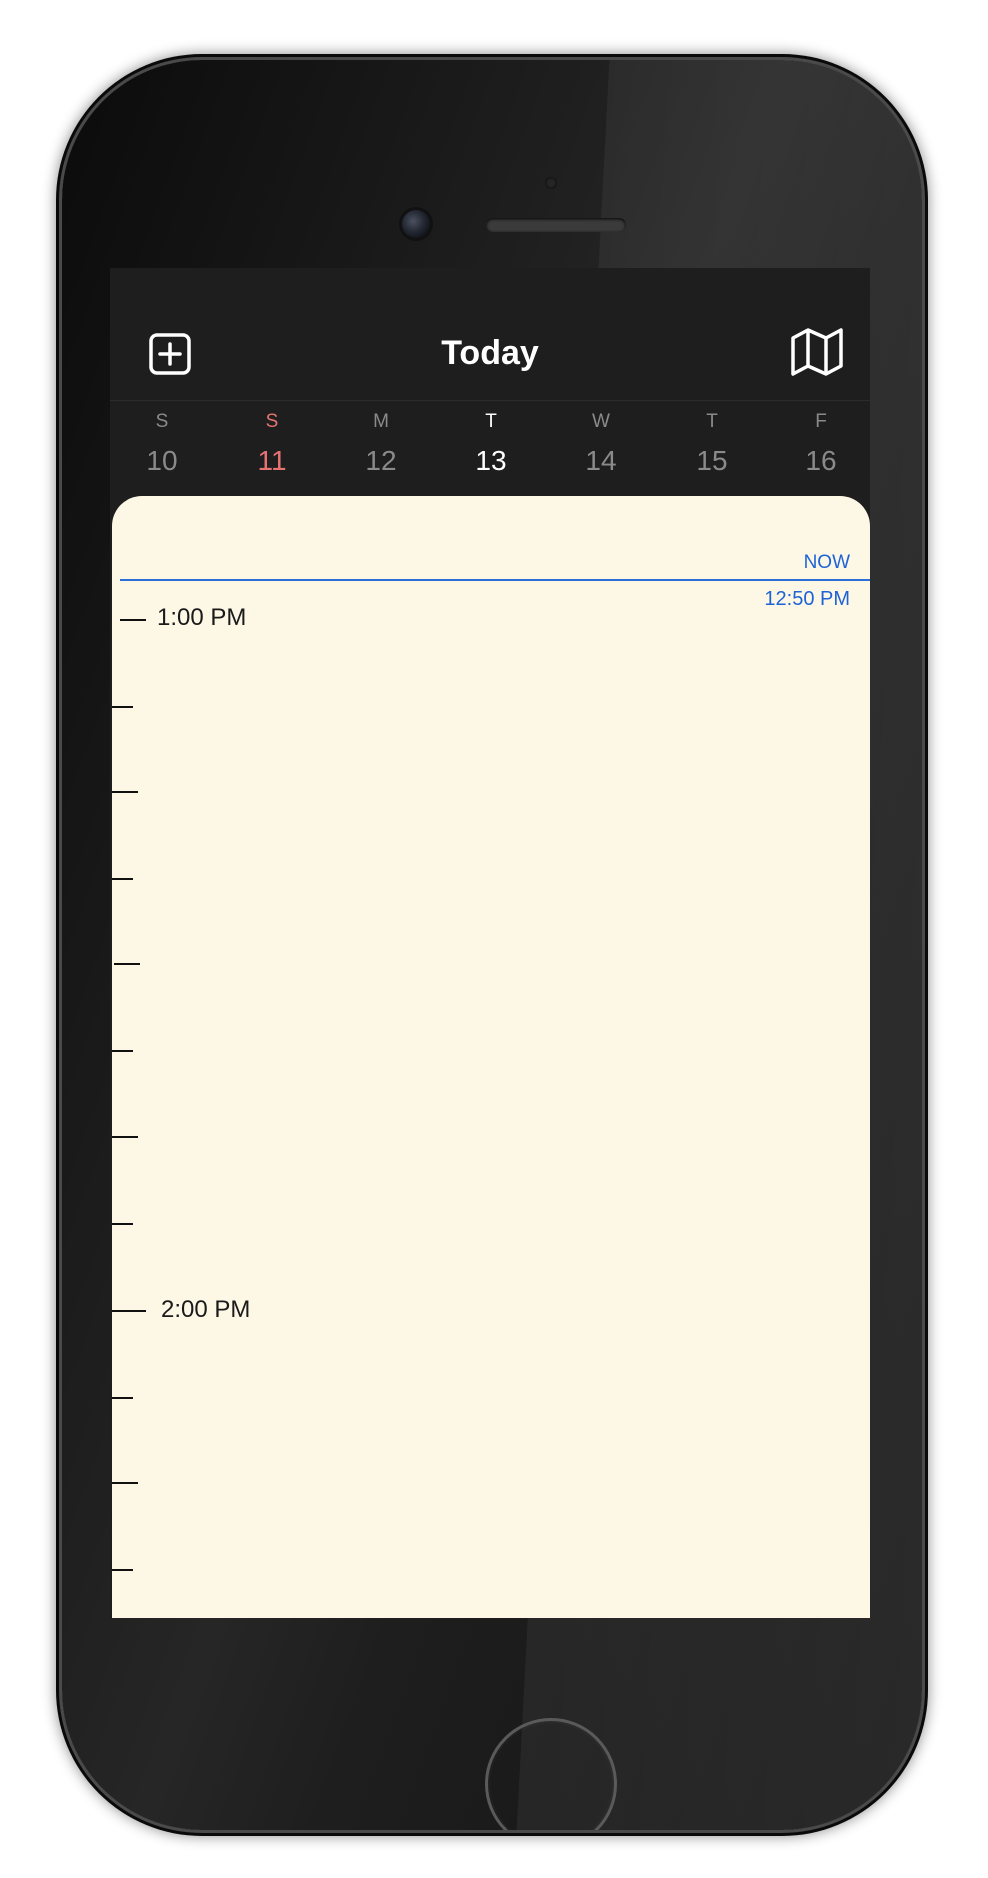 This screenshot has width=988, height=1878. Describe the element at coordinates (490, 353) in the screenshot. I see `page-title: Today` at that location.